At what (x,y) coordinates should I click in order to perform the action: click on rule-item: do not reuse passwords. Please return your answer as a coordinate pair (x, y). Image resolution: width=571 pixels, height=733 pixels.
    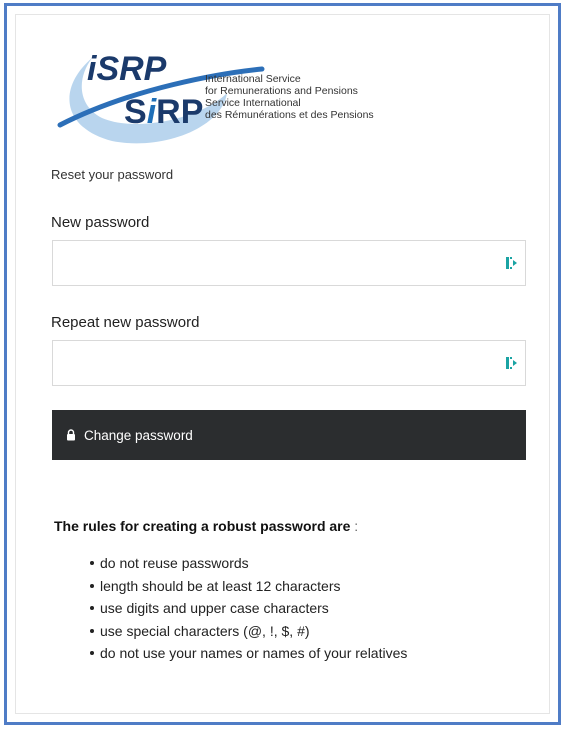
    Looking at the image, I should click on (248, 563).